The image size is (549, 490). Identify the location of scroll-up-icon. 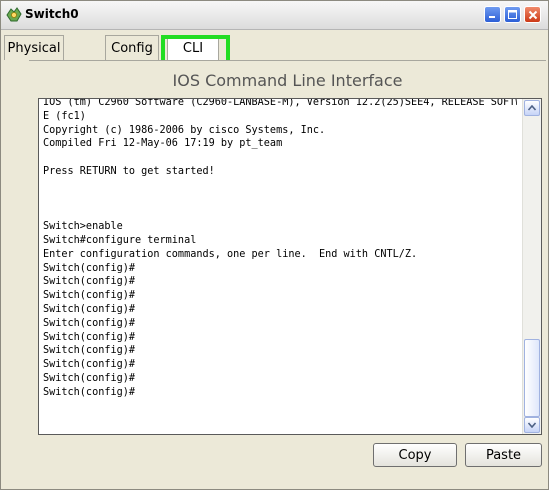
(532, 108).